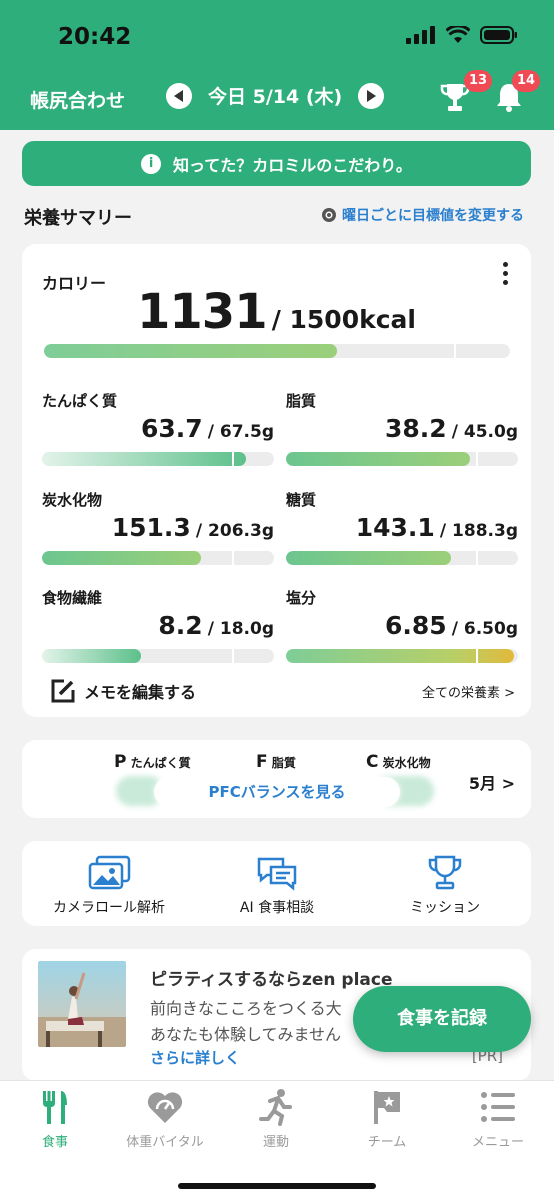 The width and height of the screenshot is (554, 1199). What do you see at coordinates (165, 1142) in the screenshot?
I see `tab-weight-label: 体重バイタル` at bounding box center [165, 1142].